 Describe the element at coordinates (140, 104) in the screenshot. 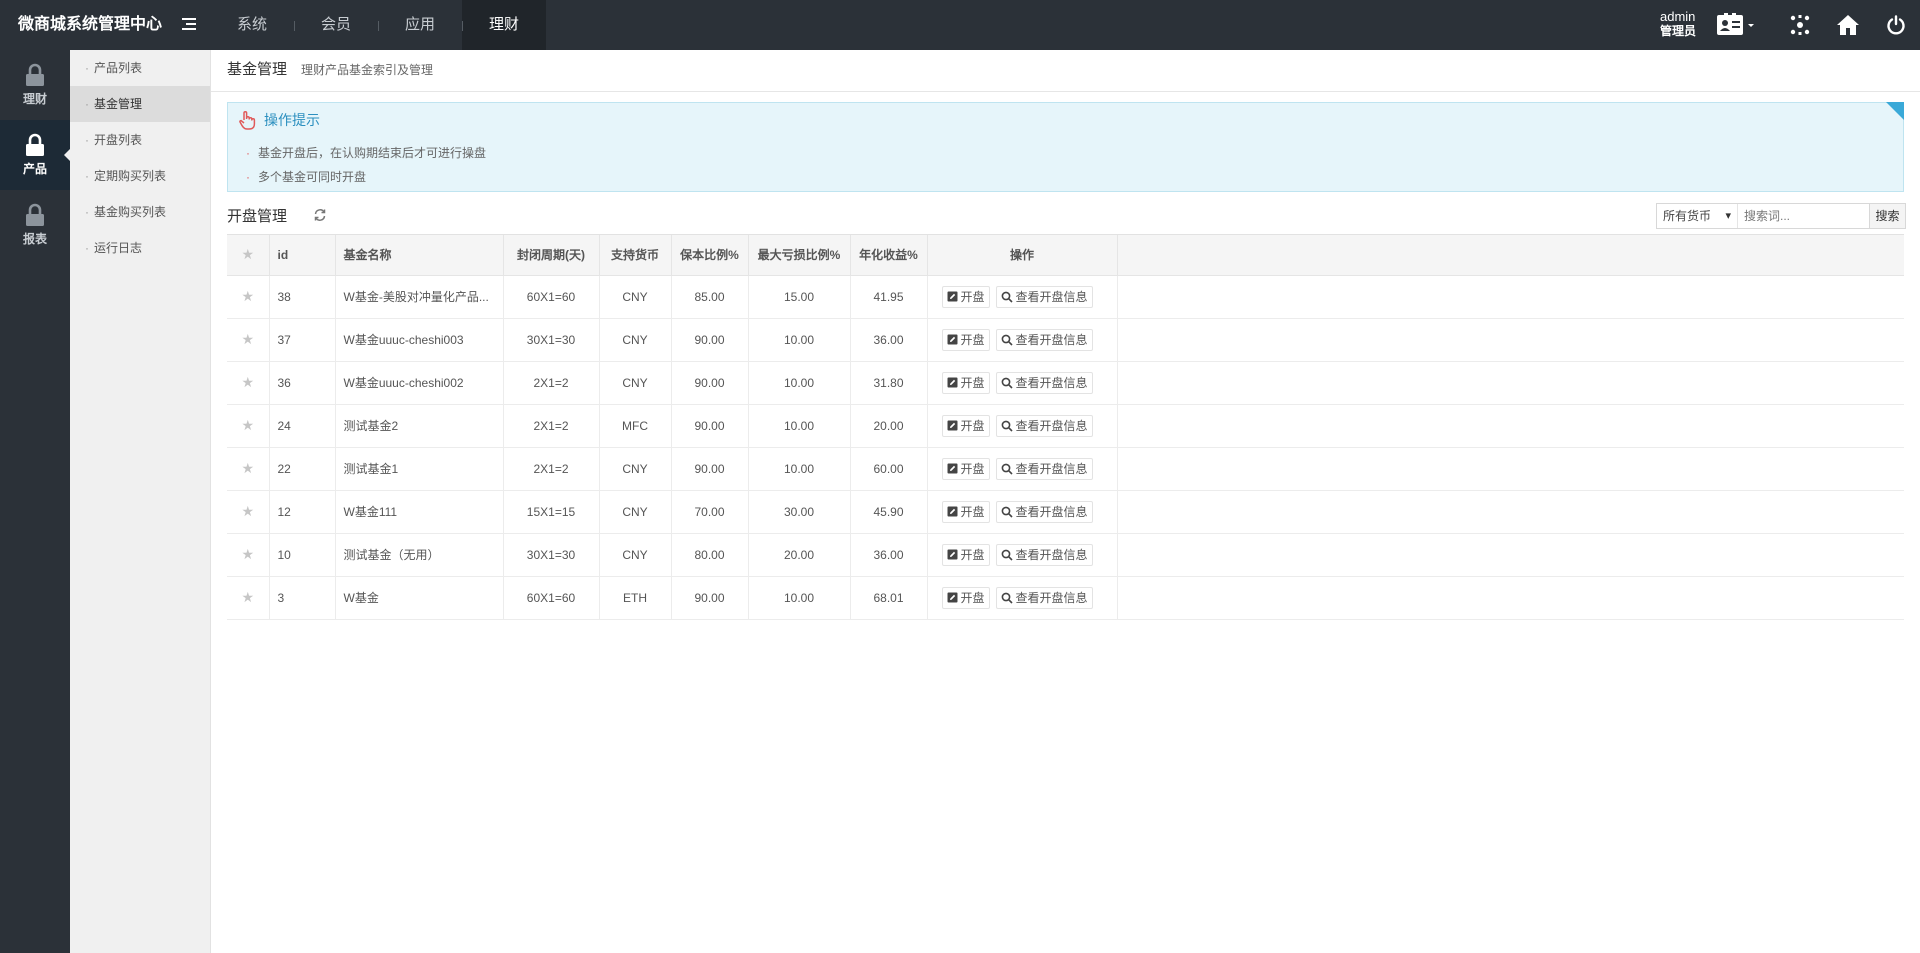

I see `submenu-fund-management: 基金管理` at that location.